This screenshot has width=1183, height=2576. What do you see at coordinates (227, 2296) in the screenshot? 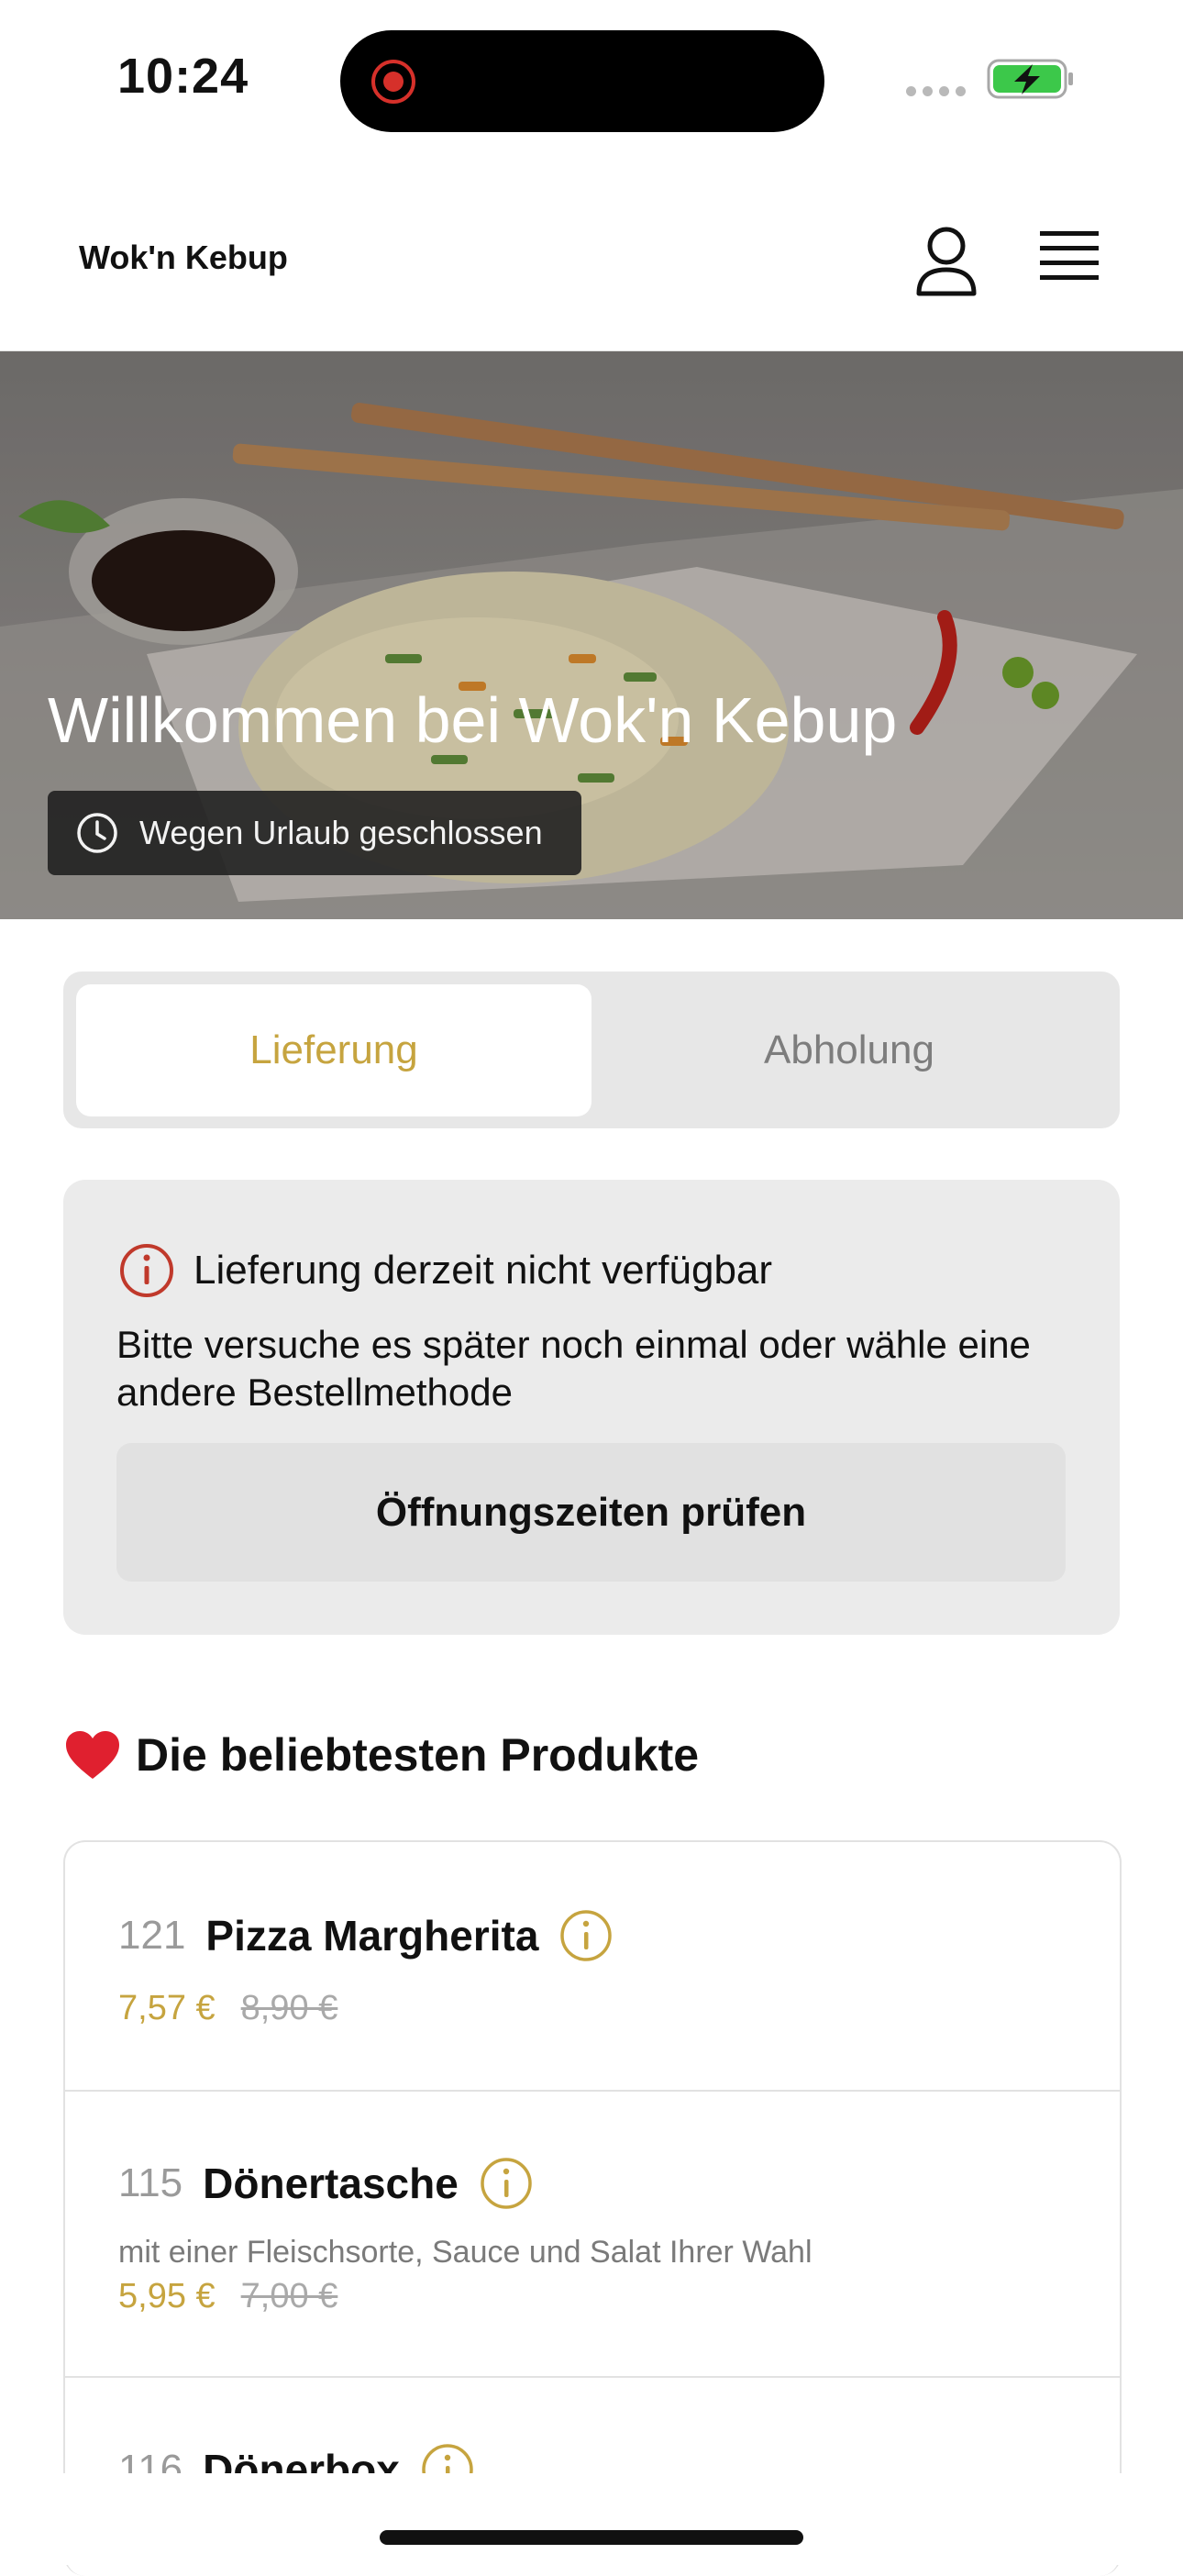
I see `item-prices: 5,95 € 7,00 €` at bounding box center [227, 2296].